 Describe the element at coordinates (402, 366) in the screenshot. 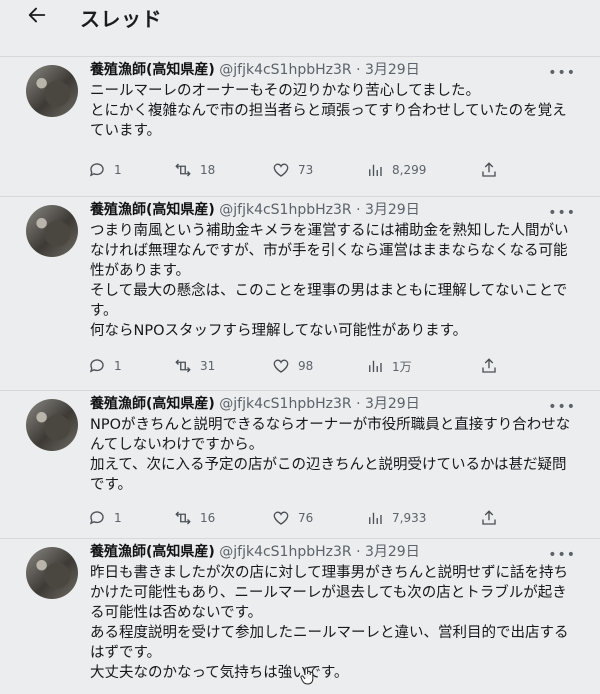

I see `view-count: 1万` at that location.